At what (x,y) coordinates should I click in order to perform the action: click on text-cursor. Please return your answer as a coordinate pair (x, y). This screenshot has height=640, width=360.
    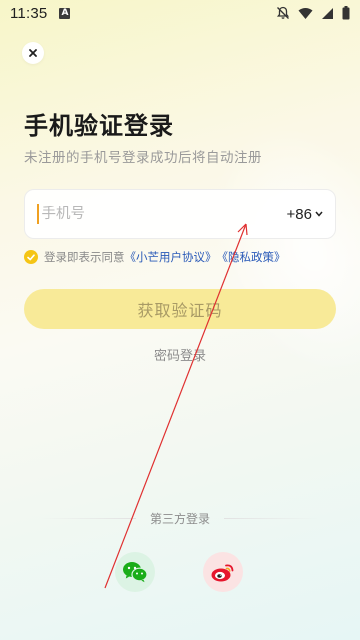
    Looking at the image, I should click on (38, 214).